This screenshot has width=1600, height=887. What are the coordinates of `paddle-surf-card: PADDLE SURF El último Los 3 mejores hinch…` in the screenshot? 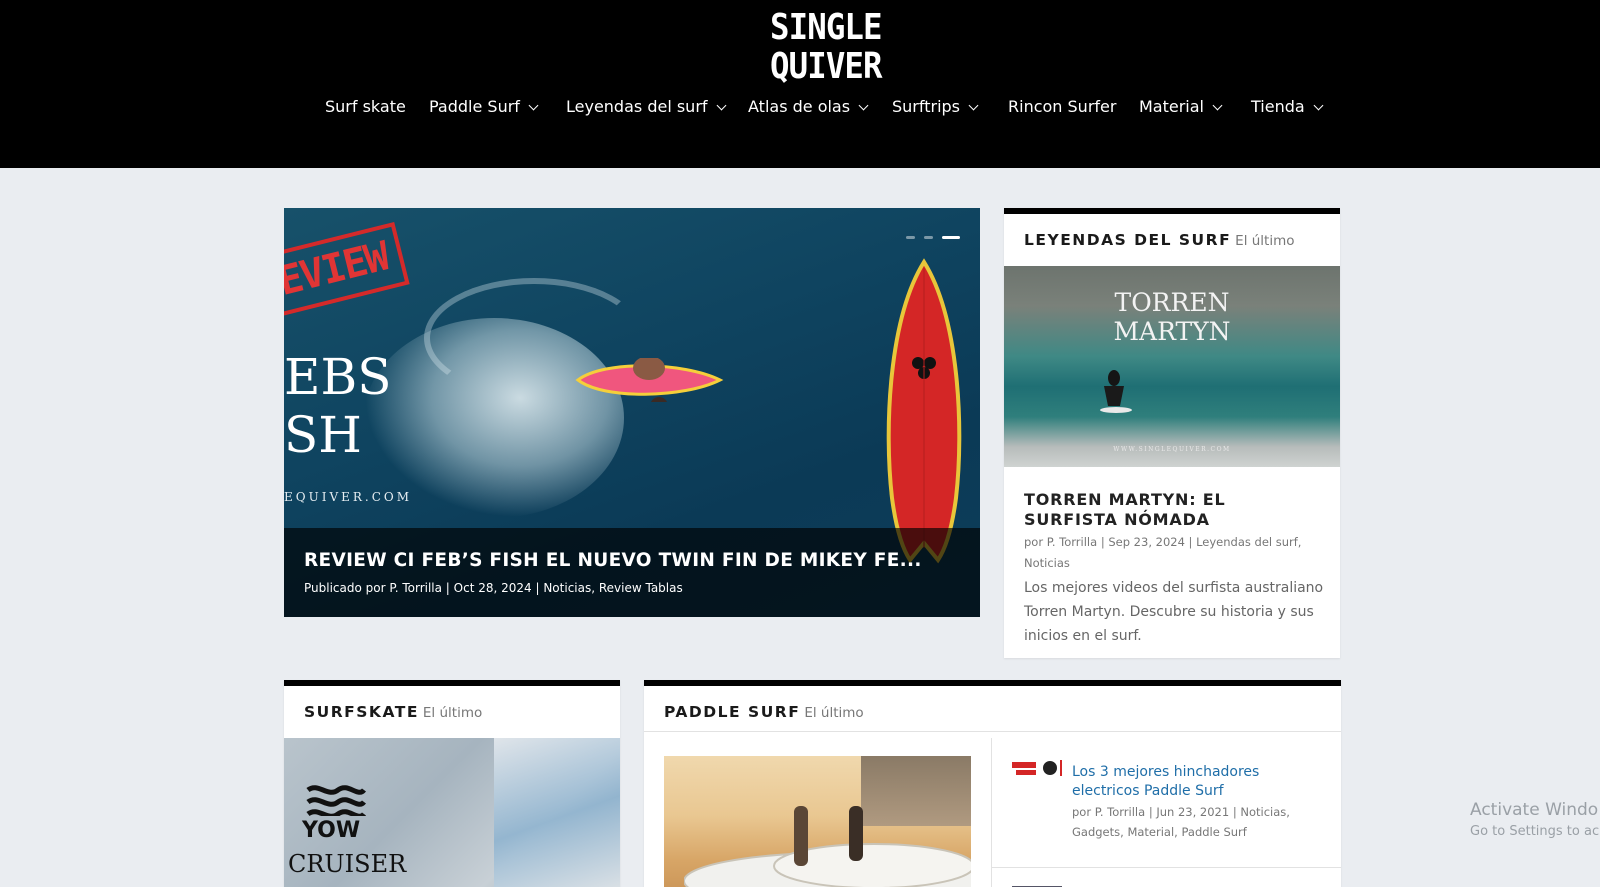 It's located at (992, 783).